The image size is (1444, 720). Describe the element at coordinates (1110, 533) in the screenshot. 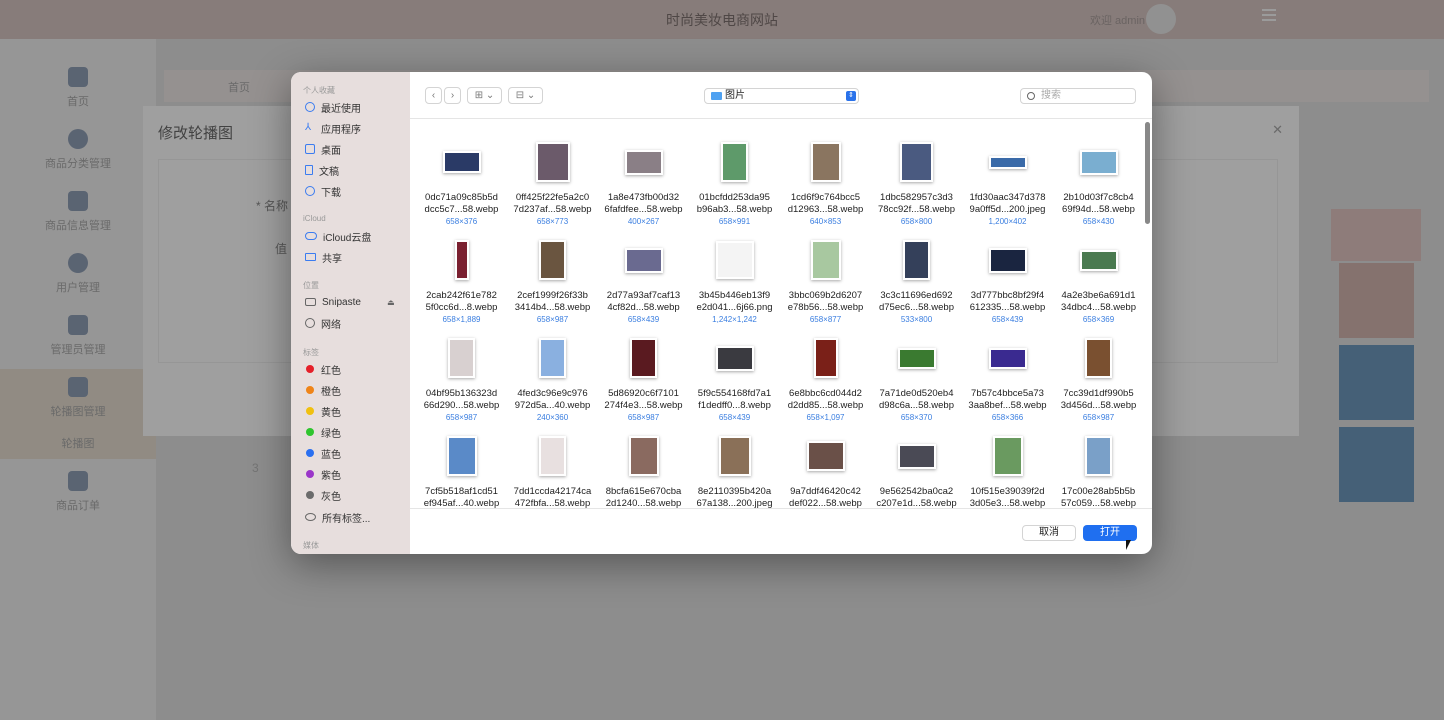

I see `open-button: 打开` at that location.